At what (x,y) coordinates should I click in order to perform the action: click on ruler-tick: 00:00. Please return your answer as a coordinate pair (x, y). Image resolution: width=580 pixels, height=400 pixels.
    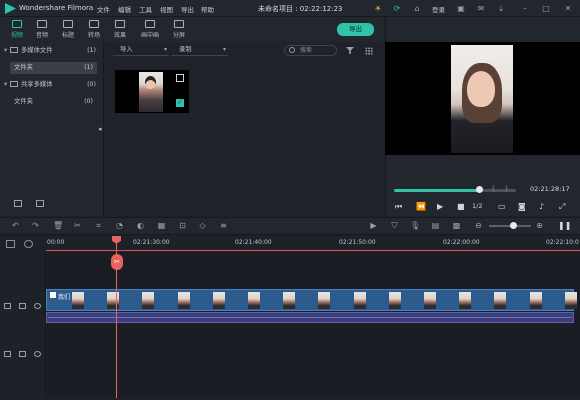
    Looking at the image, I should click on (56, 242).